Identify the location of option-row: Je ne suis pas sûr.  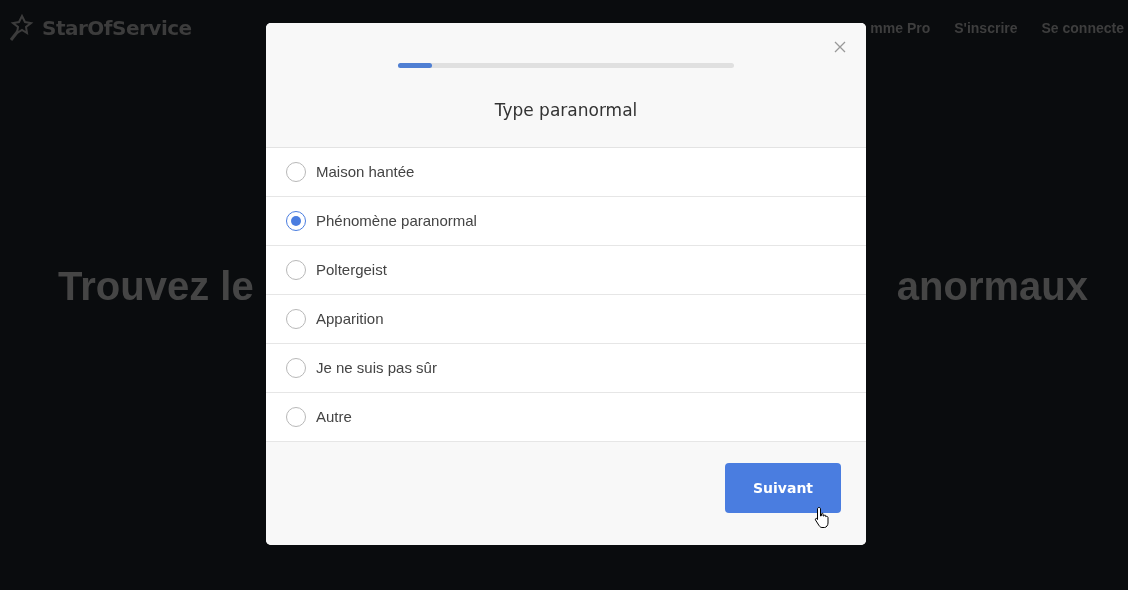
(566, 368).